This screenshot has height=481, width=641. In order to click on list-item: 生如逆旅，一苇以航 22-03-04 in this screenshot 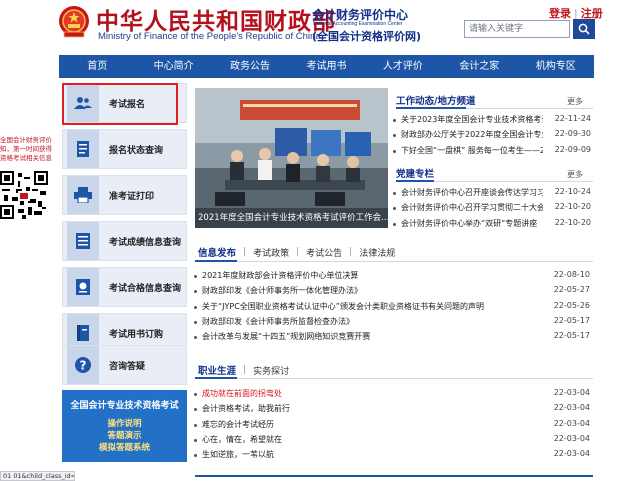, I will do `click(392, 456)`.